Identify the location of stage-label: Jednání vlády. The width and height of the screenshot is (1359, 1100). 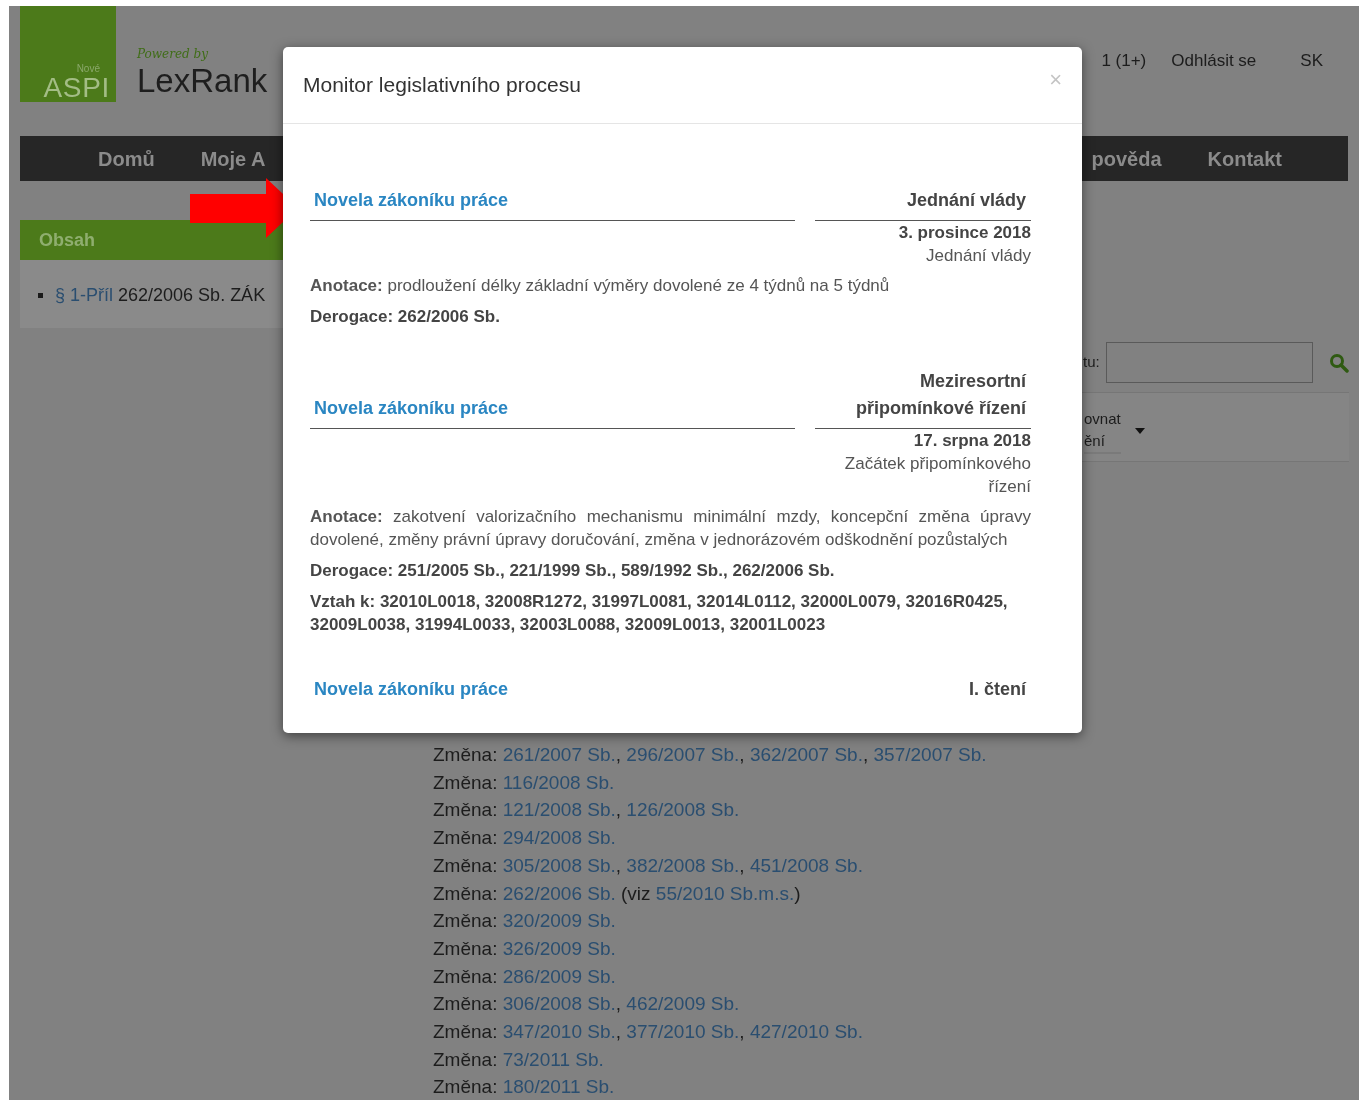
(966, 200).